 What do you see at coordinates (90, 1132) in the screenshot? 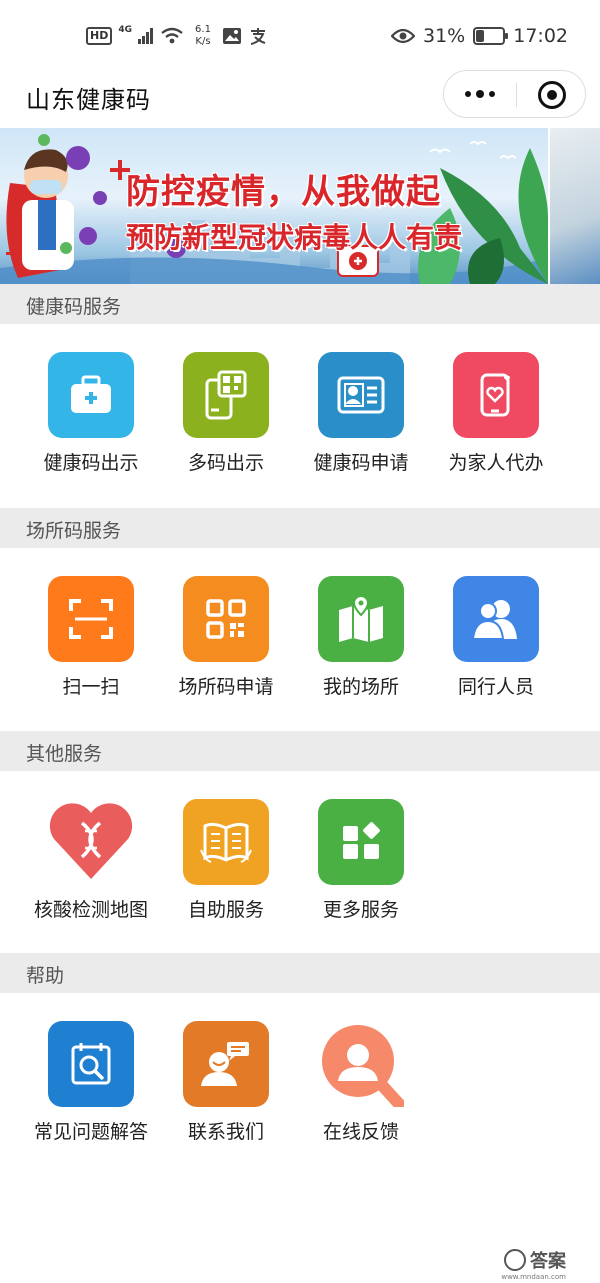
I see `tile-label: 常见问题解答` at bounding box center [90, 1132].